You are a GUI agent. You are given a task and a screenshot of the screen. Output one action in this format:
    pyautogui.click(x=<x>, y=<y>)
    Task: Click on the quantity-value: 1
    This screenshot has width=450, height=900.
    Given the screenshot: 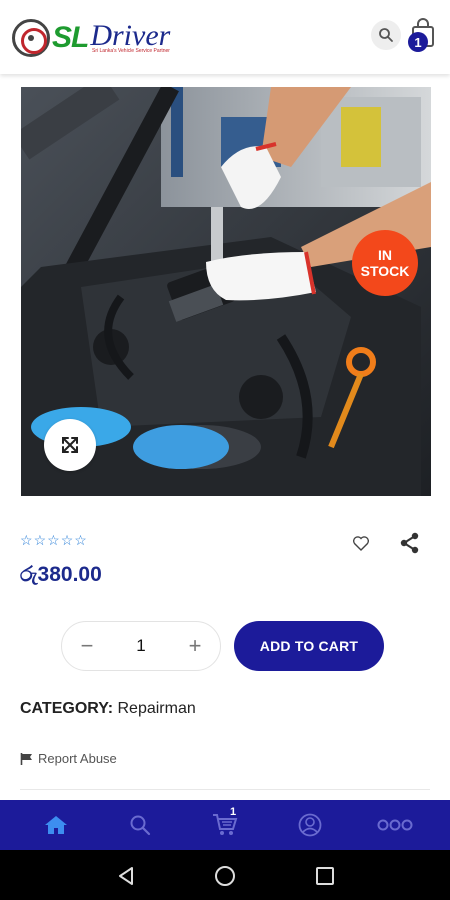 What is the action you would take?
    pyautogui.click(x=140, y=646)
    